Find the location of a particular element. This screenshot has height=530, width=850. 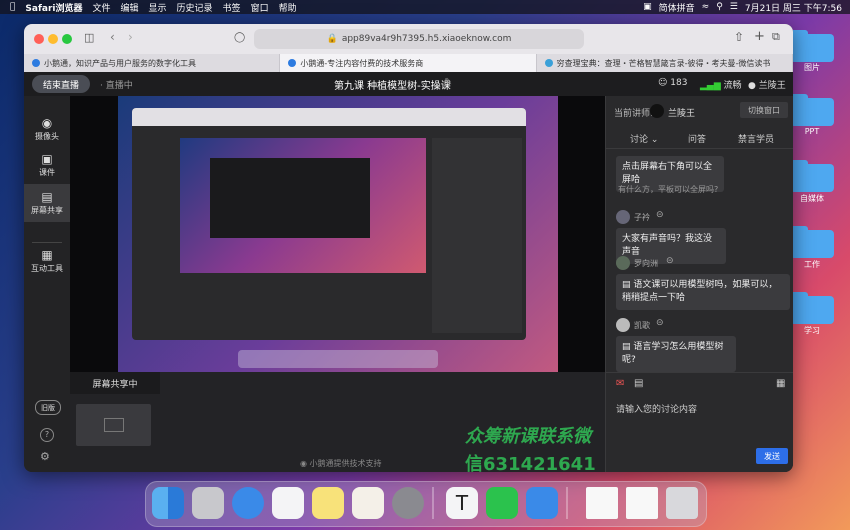

wechat-icon is located at coordinates (502, 503).